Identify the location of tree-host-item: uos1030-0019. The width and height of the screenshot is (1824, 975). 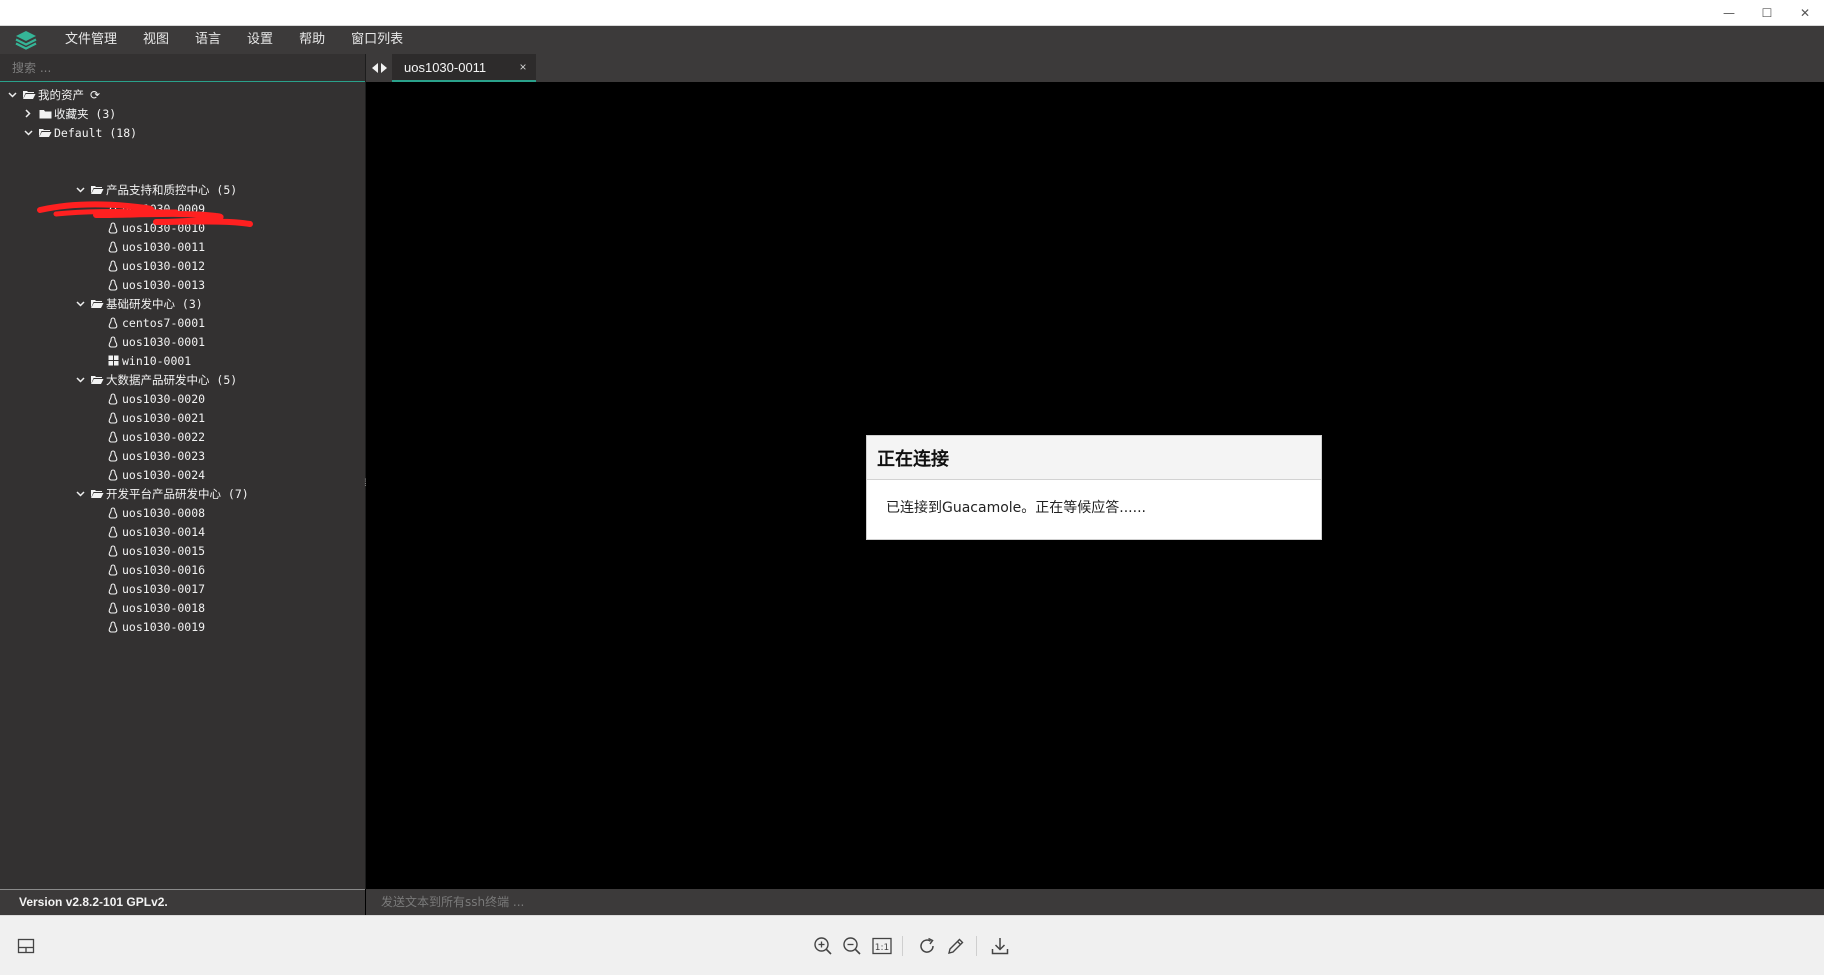
(182, 626).